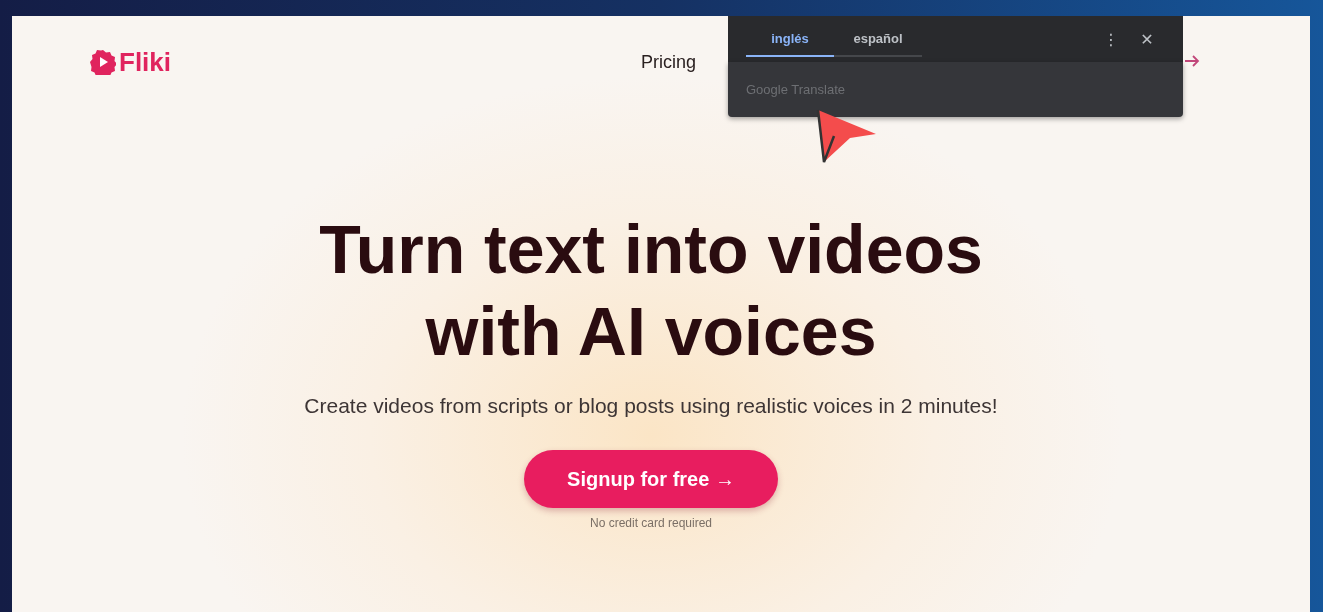  What do you see at coordinates (651, 523) in the screenshot?
I see `cta-note: No credit card required` at bounding box center [651, 523].